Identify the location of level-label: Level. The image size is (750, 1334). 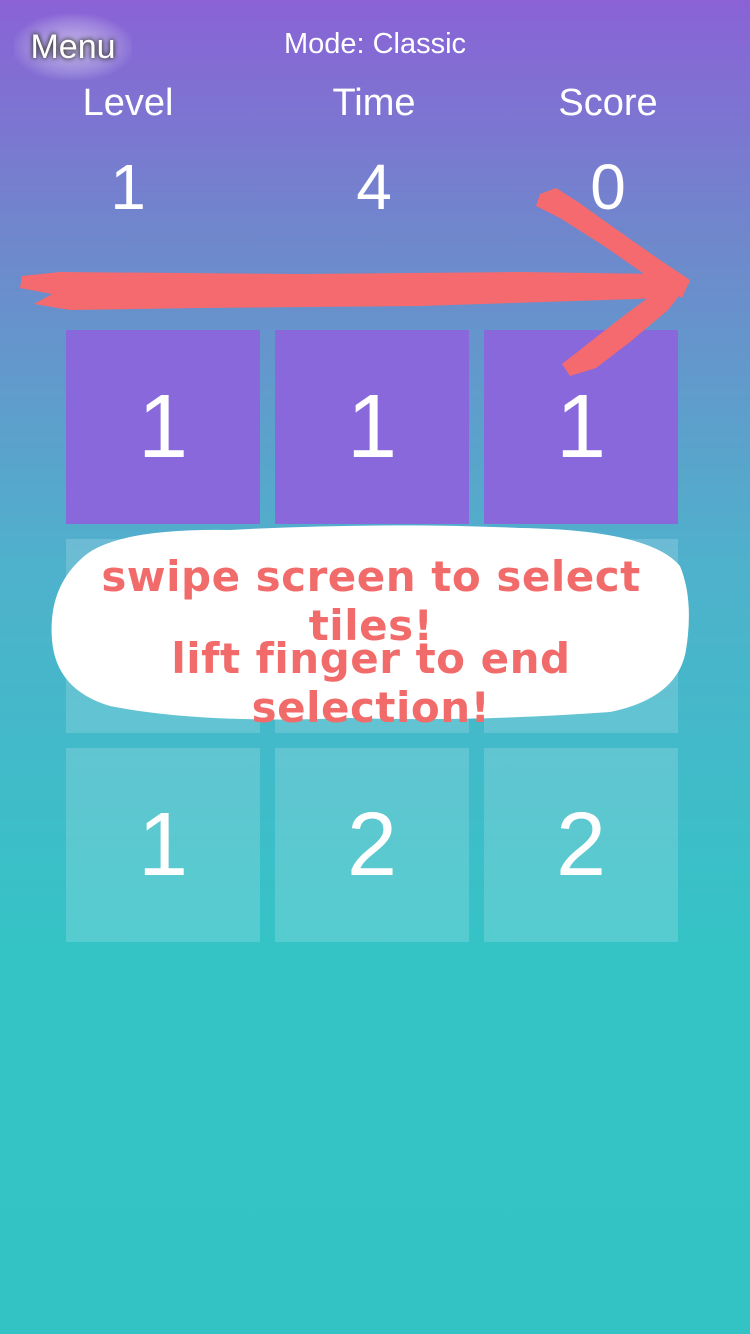
(128, 103).